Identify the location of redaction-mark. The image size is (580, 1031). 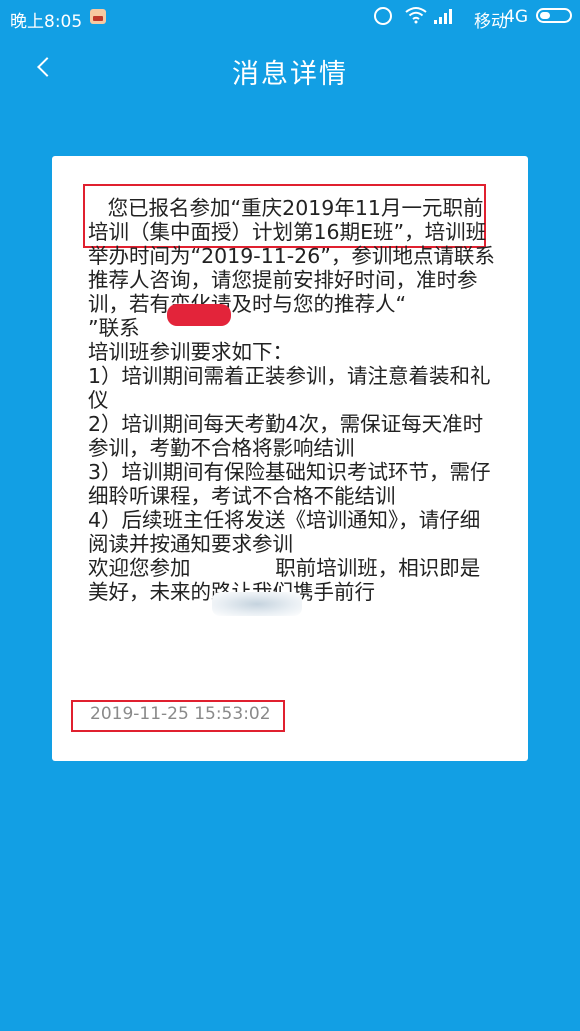
(199, 315).